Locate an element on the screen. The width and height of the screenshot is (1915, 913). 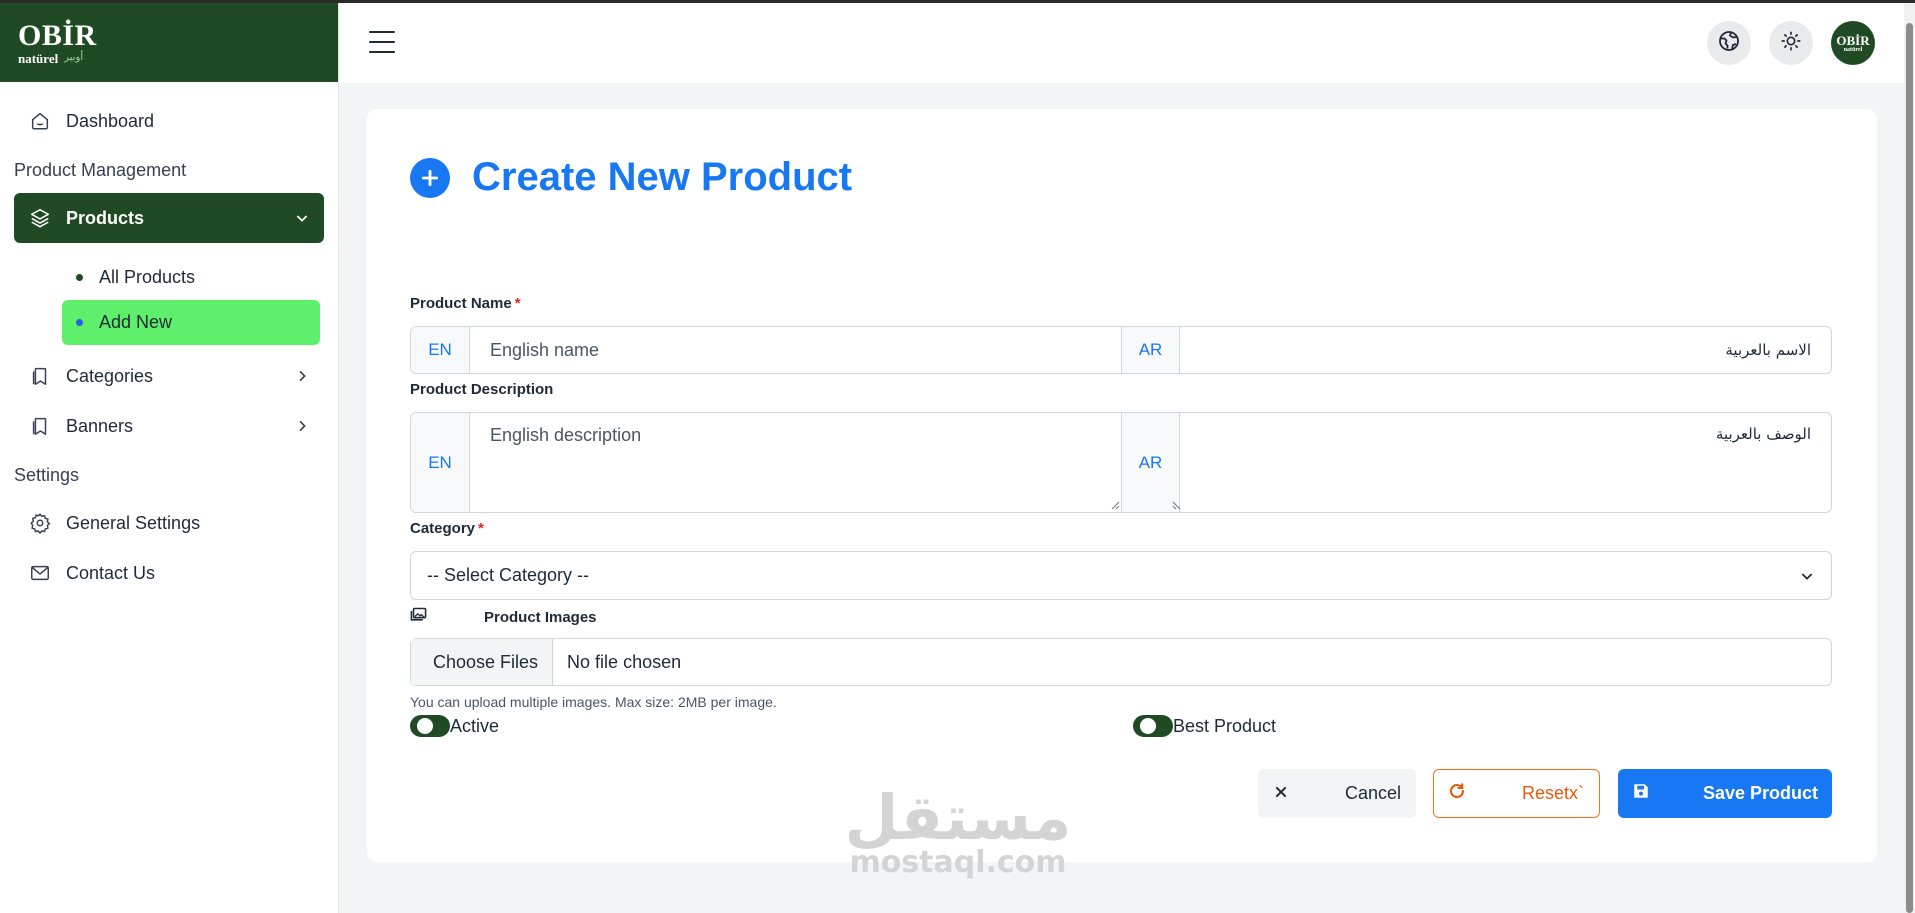
description-en-textarea: English description is located at coordinates (795, 462).